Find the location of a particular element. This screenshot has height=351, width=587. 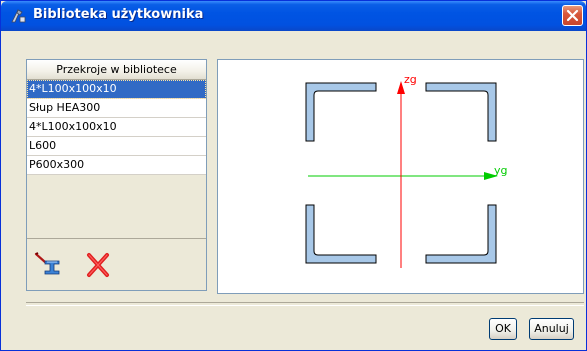

title-bar: Biblioteka użytkownika is located at coordinates (293, 16).